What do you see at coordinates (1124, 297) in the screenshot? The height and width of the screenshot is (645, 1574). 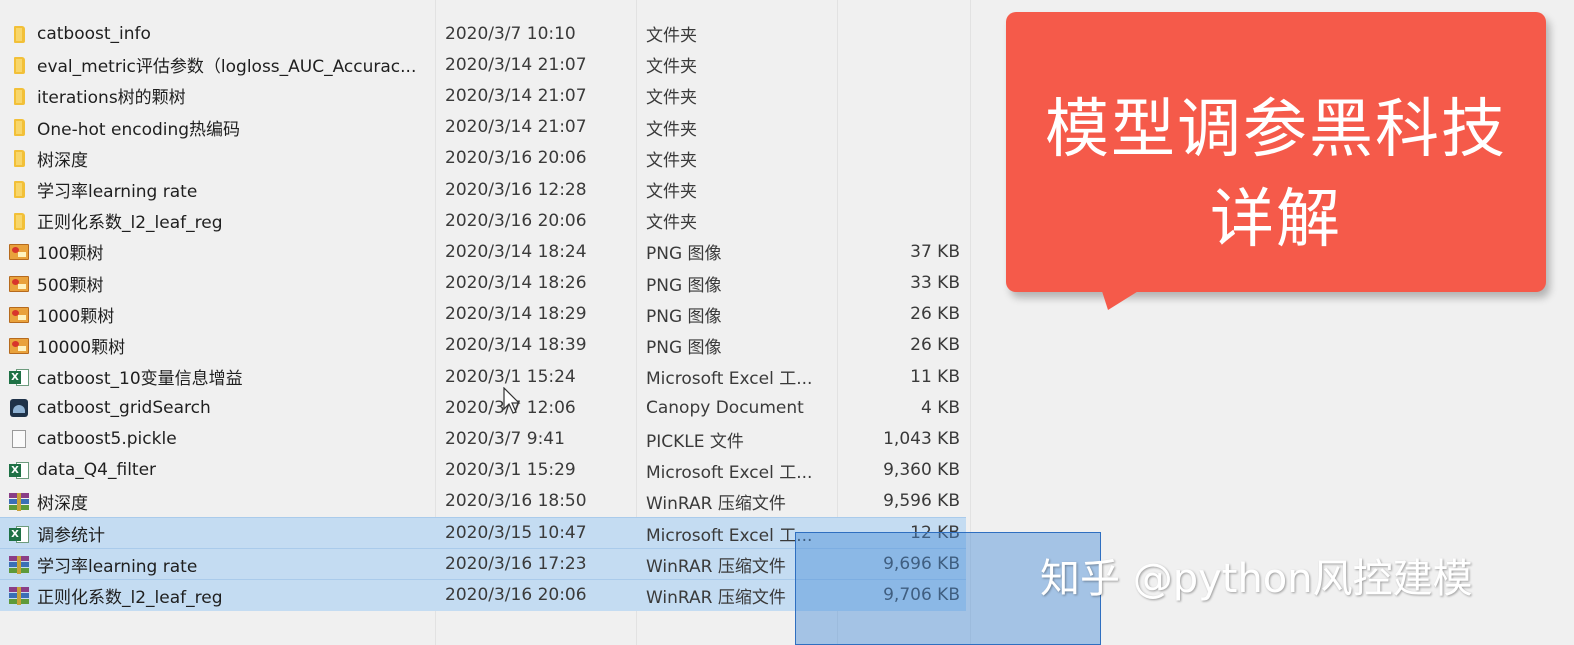 I see `callout-tail` at bounding box center [1124, 297].